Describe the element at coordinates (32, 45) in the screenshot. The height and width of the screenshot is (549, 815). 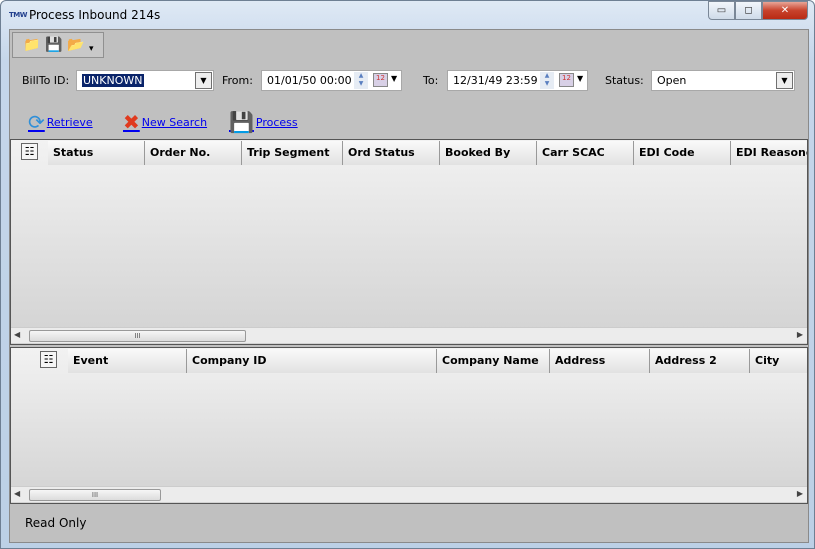
I see `new-folder-icon: 📁` at that location.